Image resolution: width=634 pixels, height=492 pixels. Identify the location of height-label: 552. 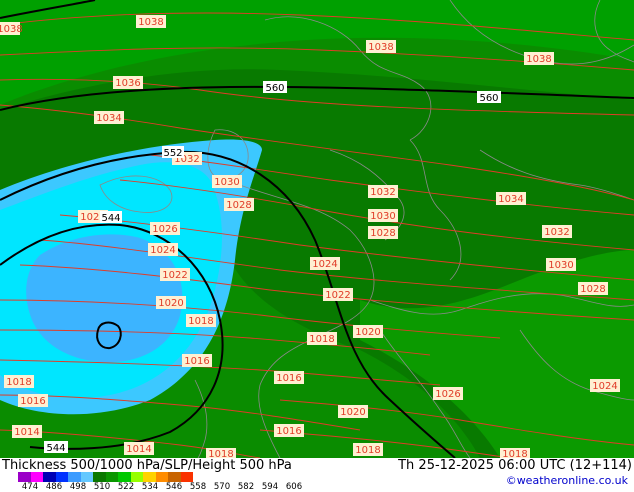
(173, 152).